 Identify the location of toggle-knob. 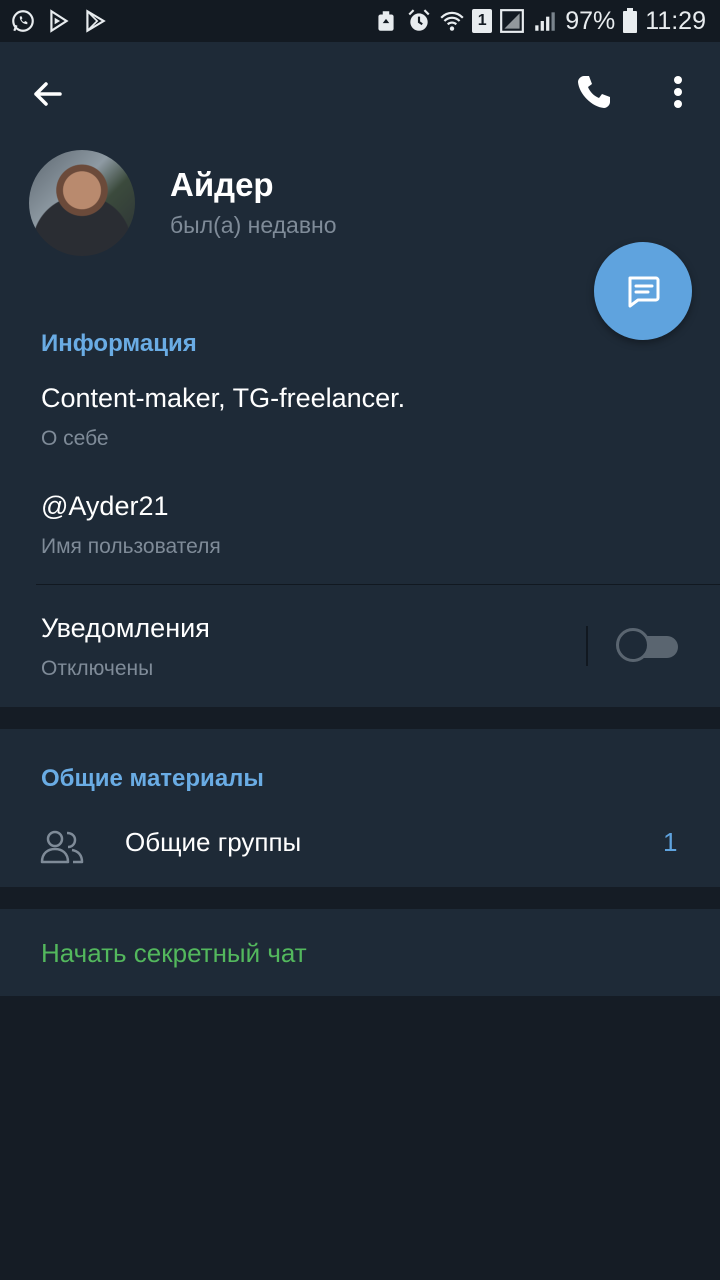
(633, 645).